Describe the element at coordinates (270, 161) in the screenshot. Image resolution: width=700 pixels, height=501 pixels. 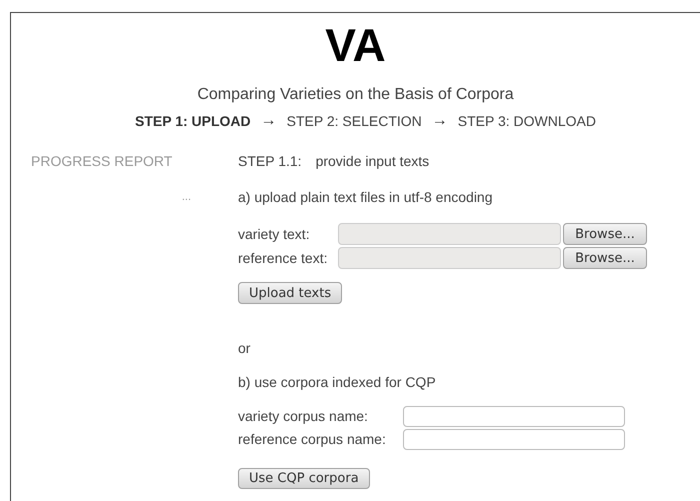
I see `step-number: STEP 1.1:` at that location.